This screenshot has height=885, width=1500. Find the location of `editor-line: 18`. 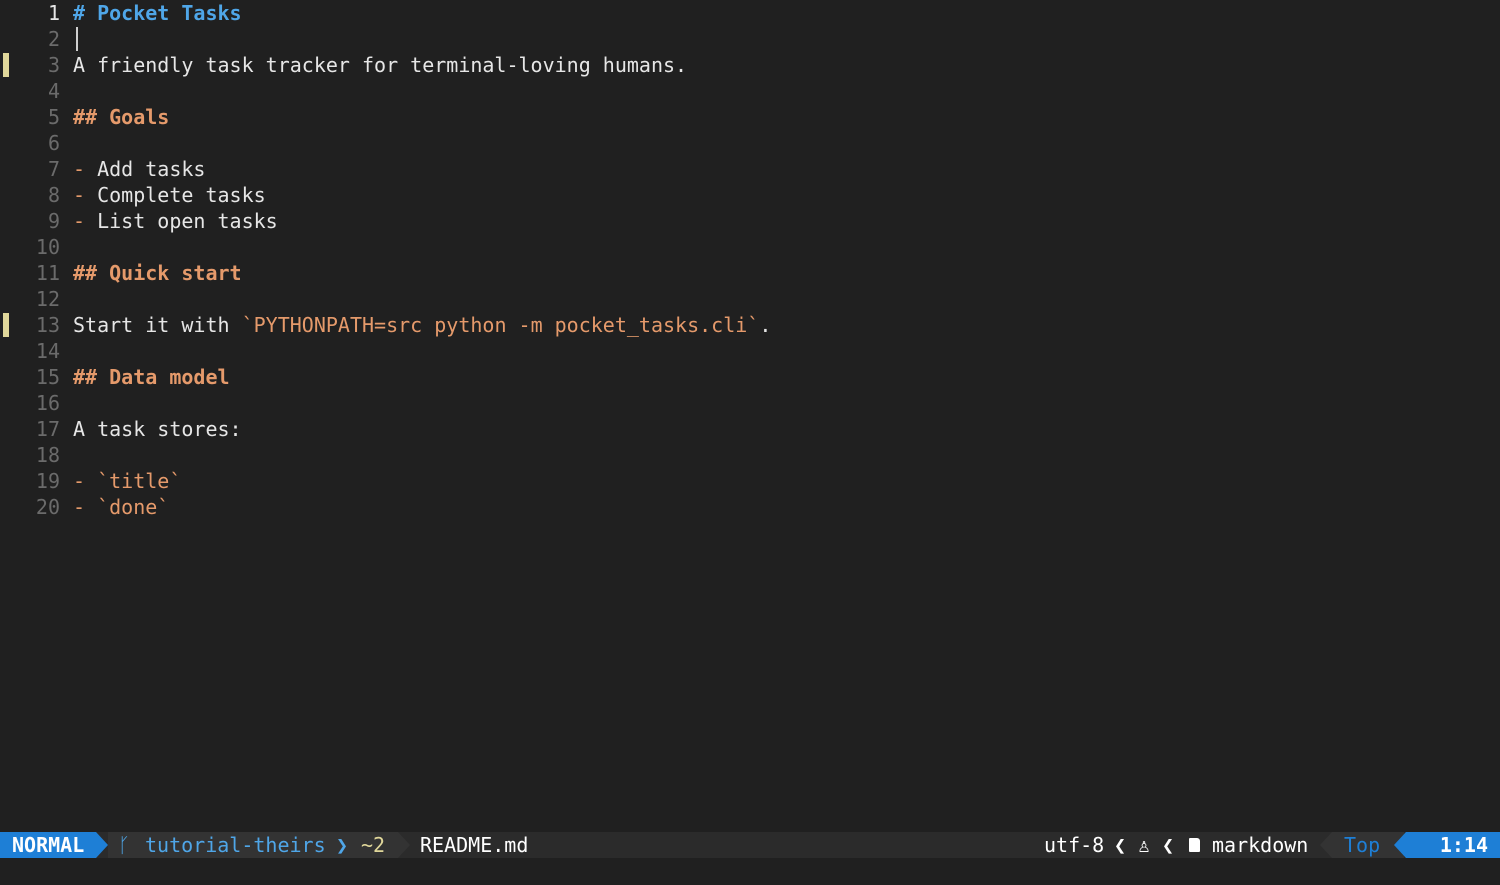

editor-line: 18 is located at coordinates (750, 455).